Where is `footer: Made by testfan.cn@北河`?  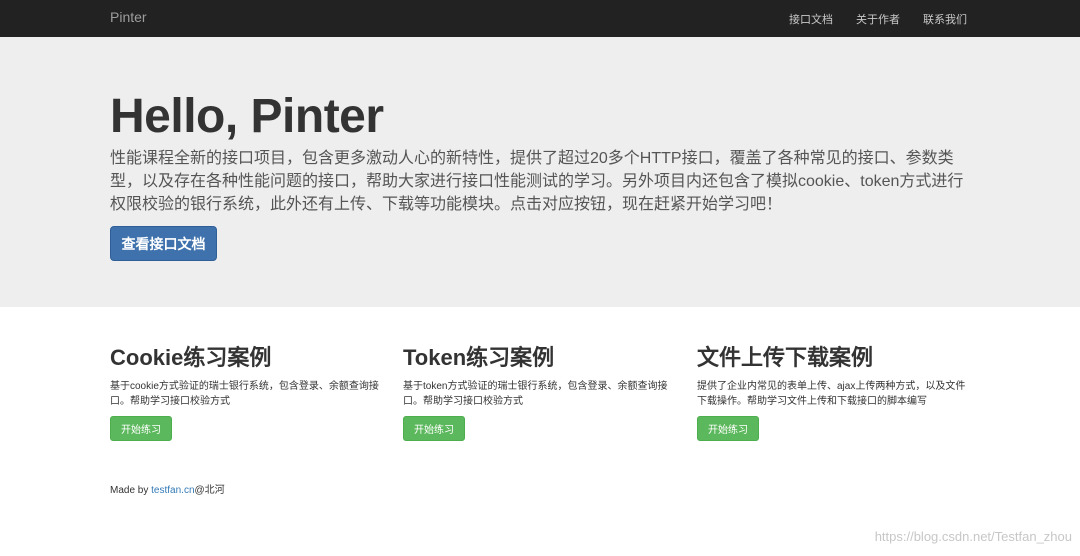 footer: Made by testfan.cn@北河 is located at coordinates (167, 488).